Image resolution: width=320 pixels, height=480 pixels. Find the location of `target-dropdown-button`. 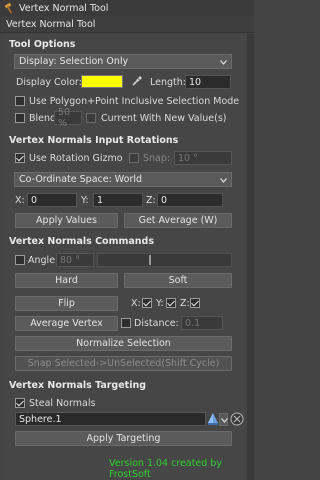

target-dropdown-button is located at coordinates (223, 419).